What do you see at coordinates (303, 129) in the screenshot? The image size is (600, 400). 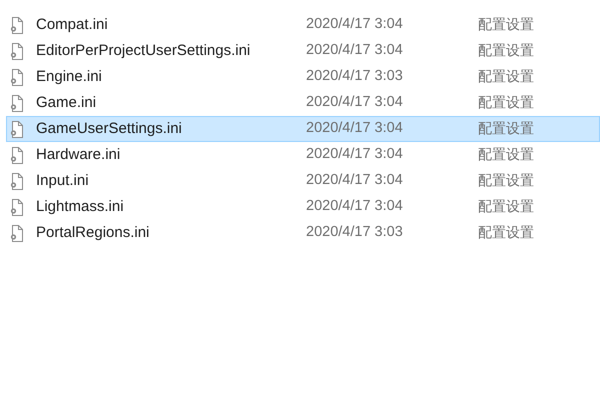 I see `file-row: GameUserSettings.ini 2020/4/17 3:04 配置设置` at bounding box center [303, 129].